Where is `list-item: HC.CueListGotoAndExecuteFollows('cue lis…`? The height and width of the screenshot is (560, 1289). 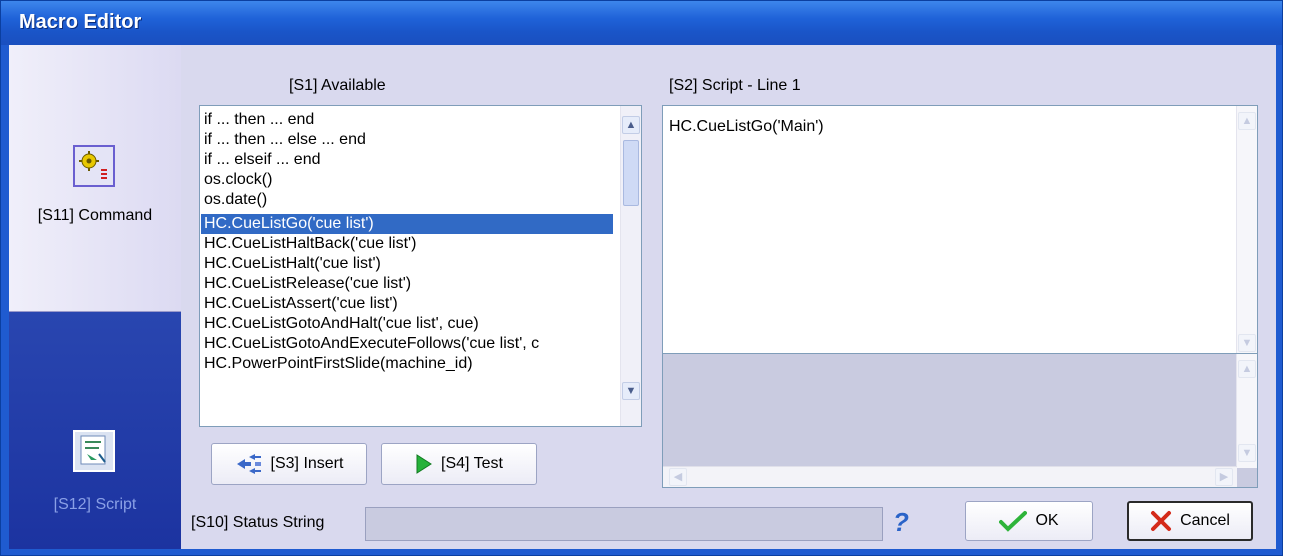
list-item: HC.CueListGotoAndExecuteFollows('cue lis… is located at coordinates (371, 344).